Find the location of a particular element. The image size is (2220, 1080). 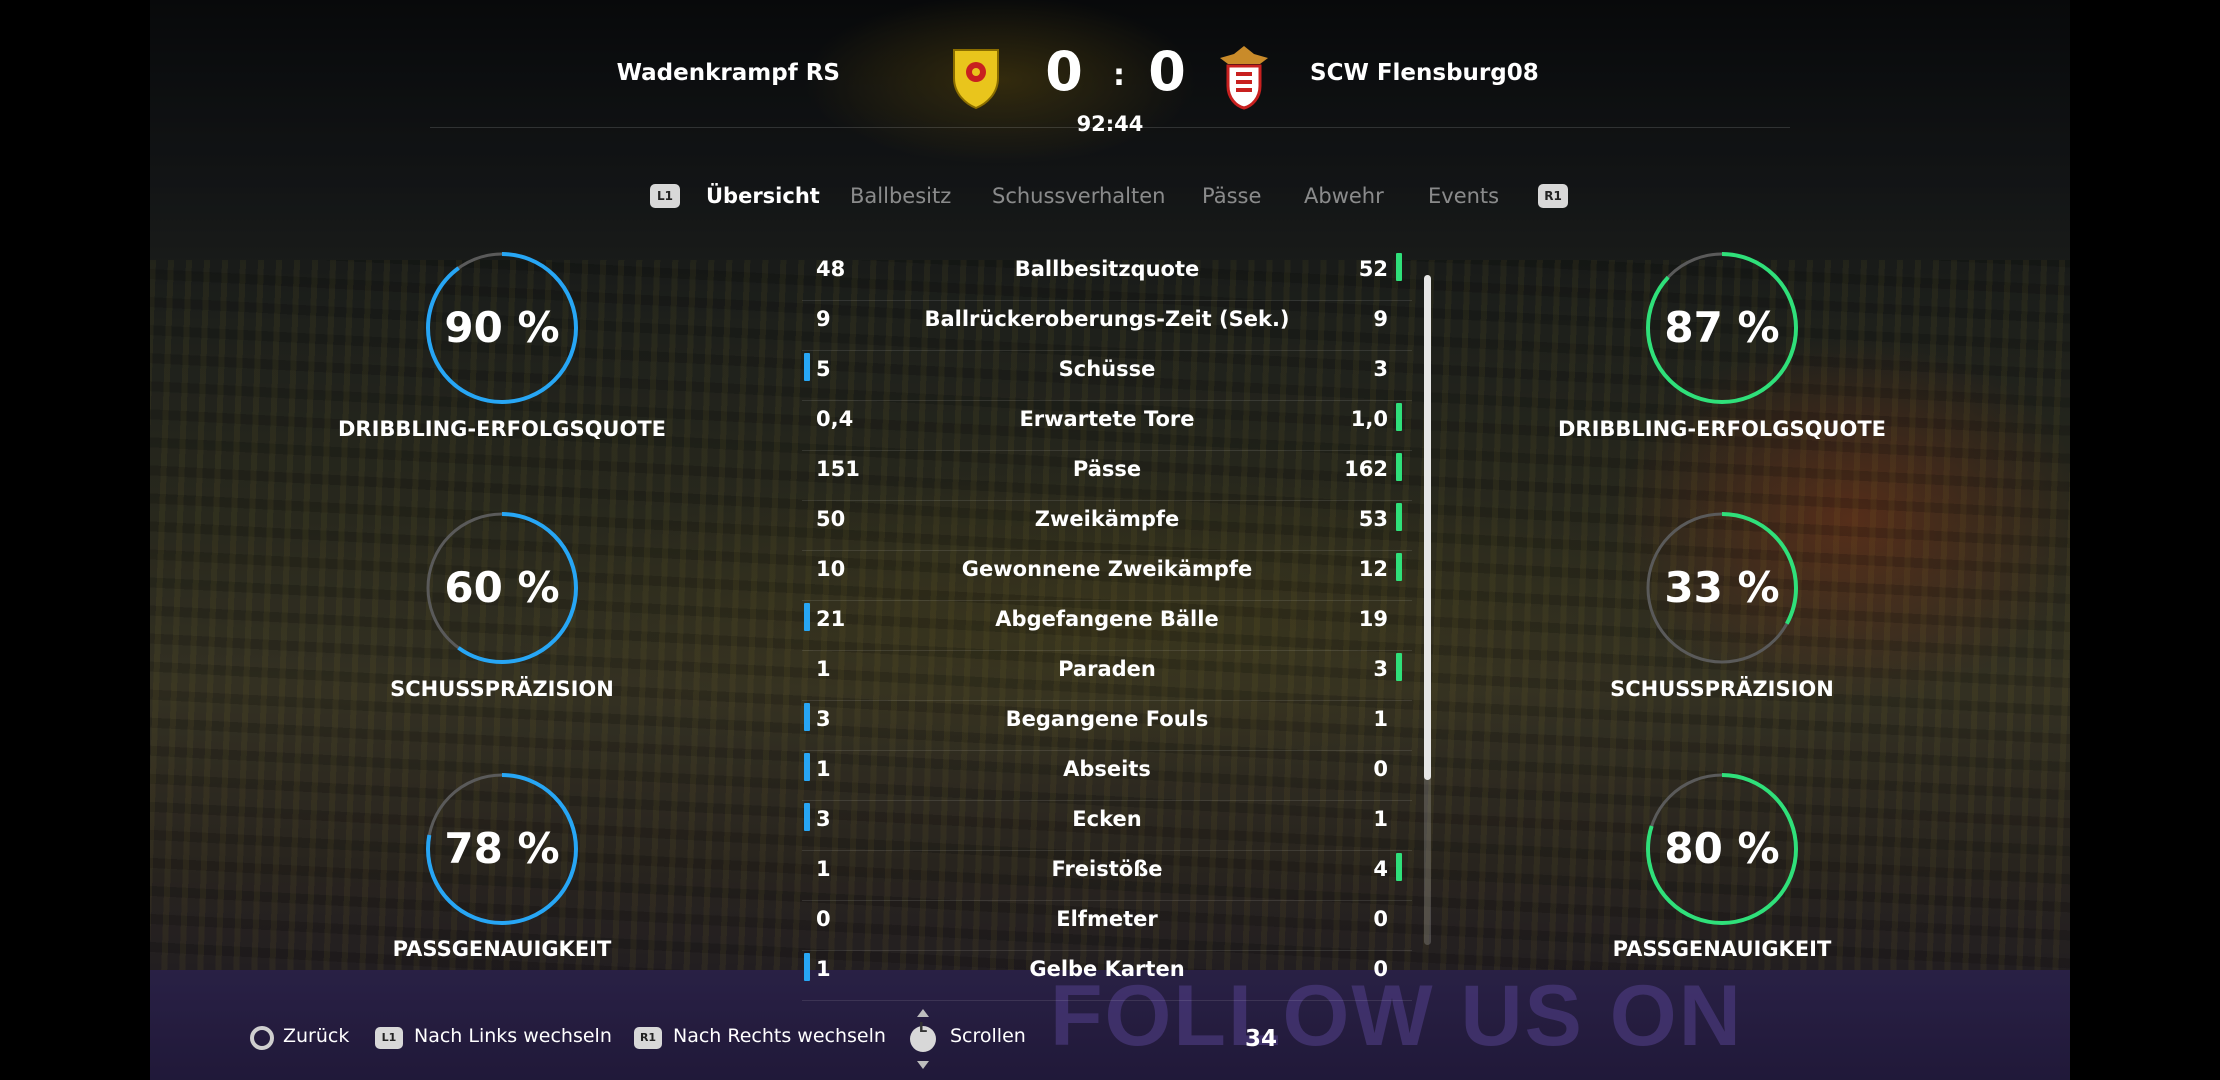

away-ring-1: 87 % is located at coordinates (1722, 328).